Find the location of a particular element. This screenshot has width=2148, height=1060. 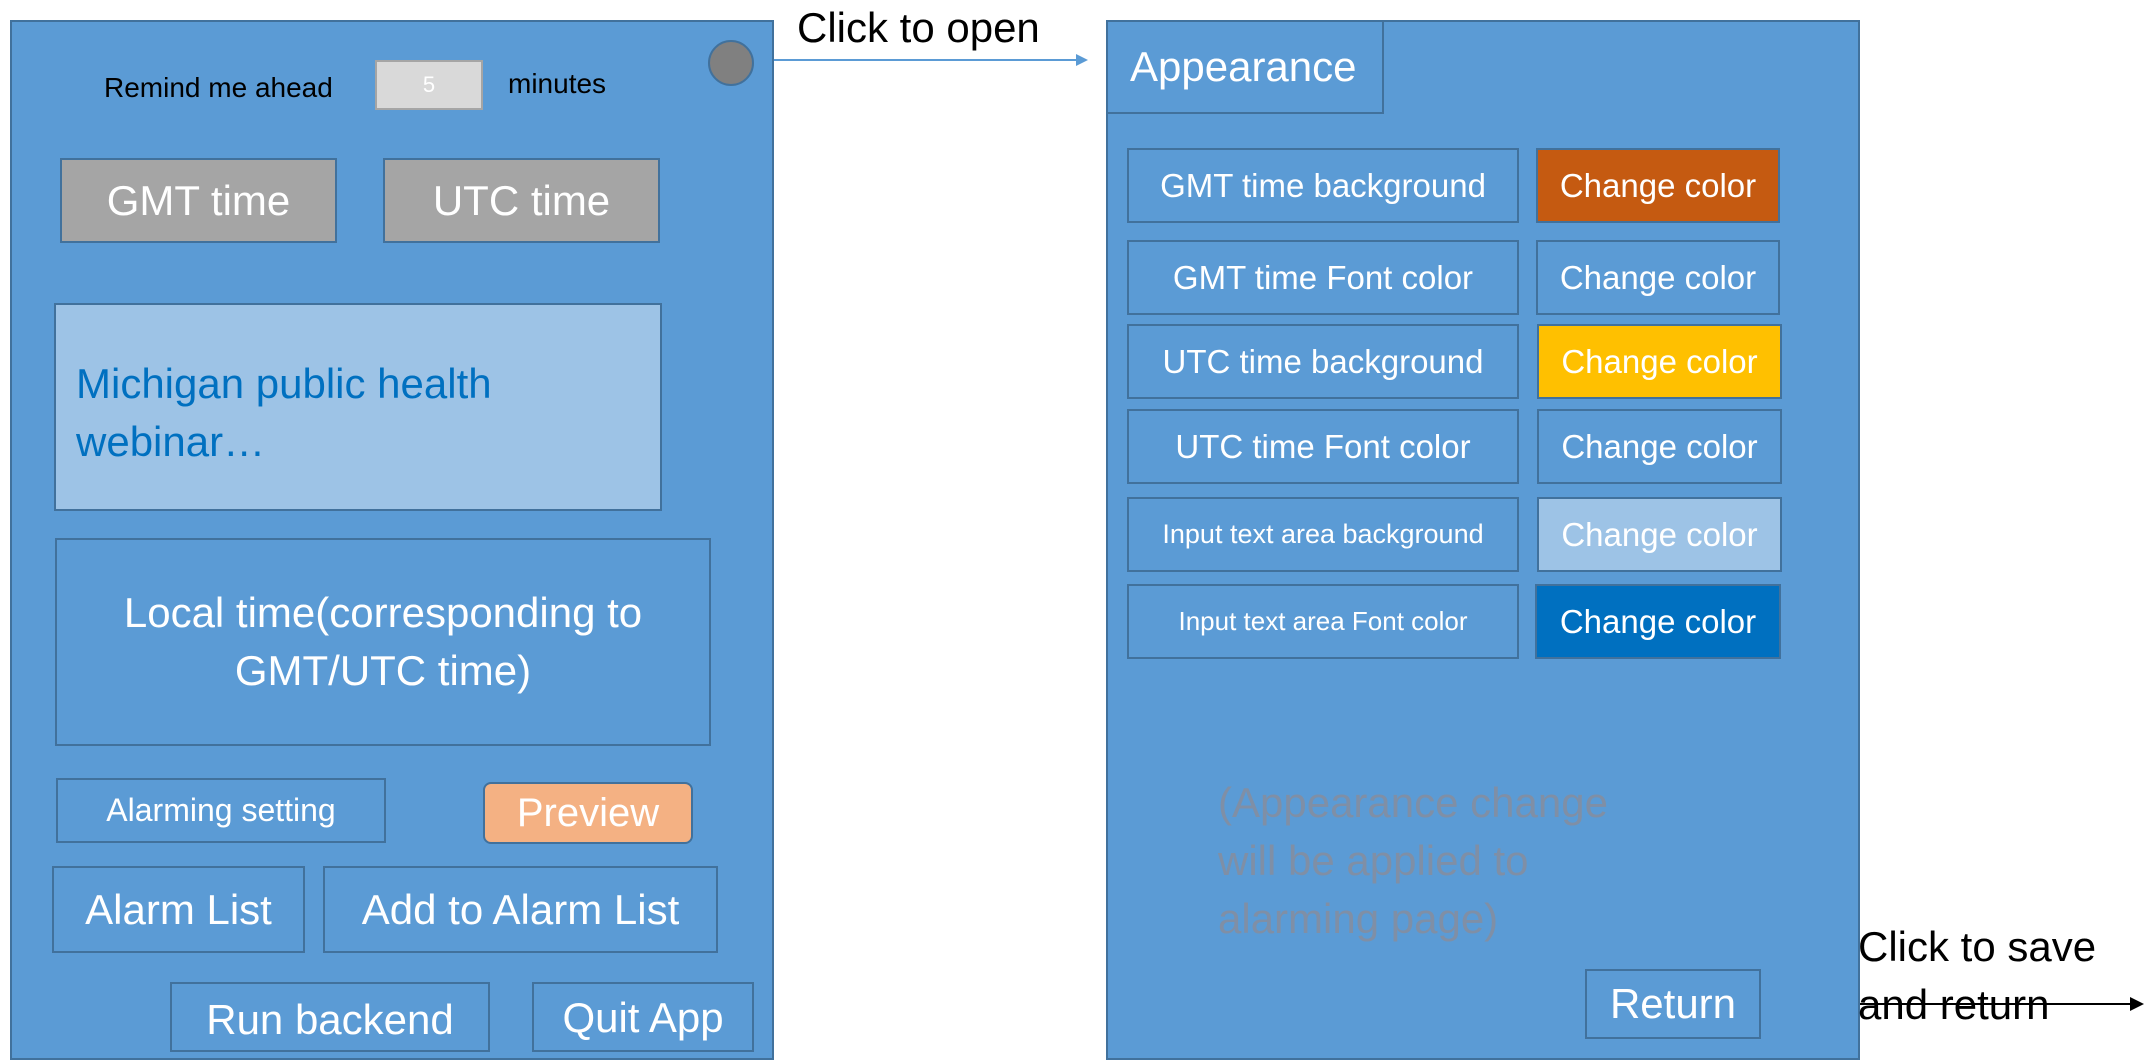

gmt-font-change-color-button: Change color is located at coordinates (1658, 277).